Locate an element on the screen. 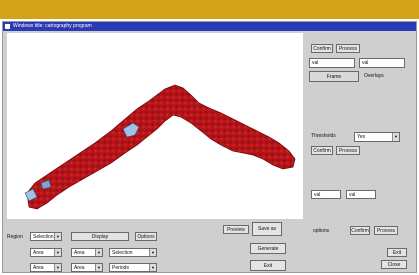  confirm-top-button: Confirm is located at coordinates (322, 48).